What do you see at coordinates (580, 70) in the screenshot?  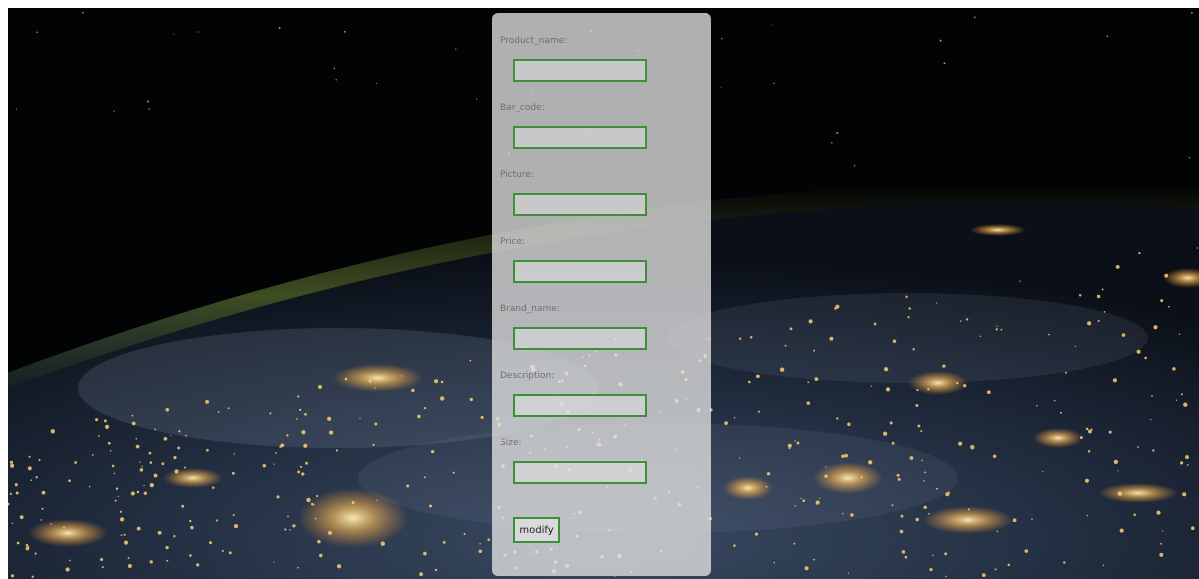 I see `product-name-input` at bounding box center [580, 70].